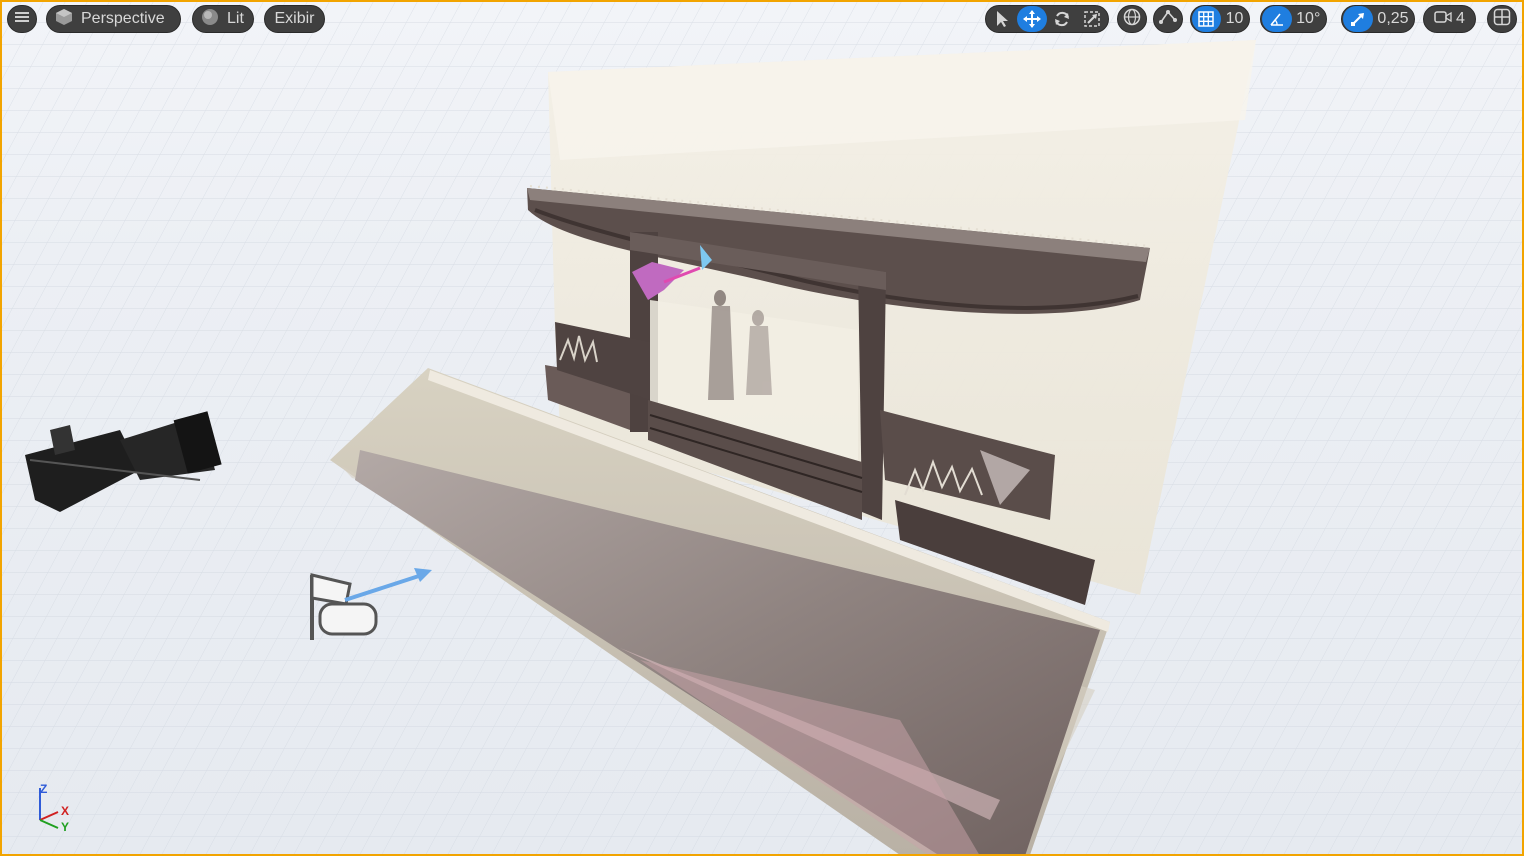  I want to click on world-local-toggle, so click(1132, 19).